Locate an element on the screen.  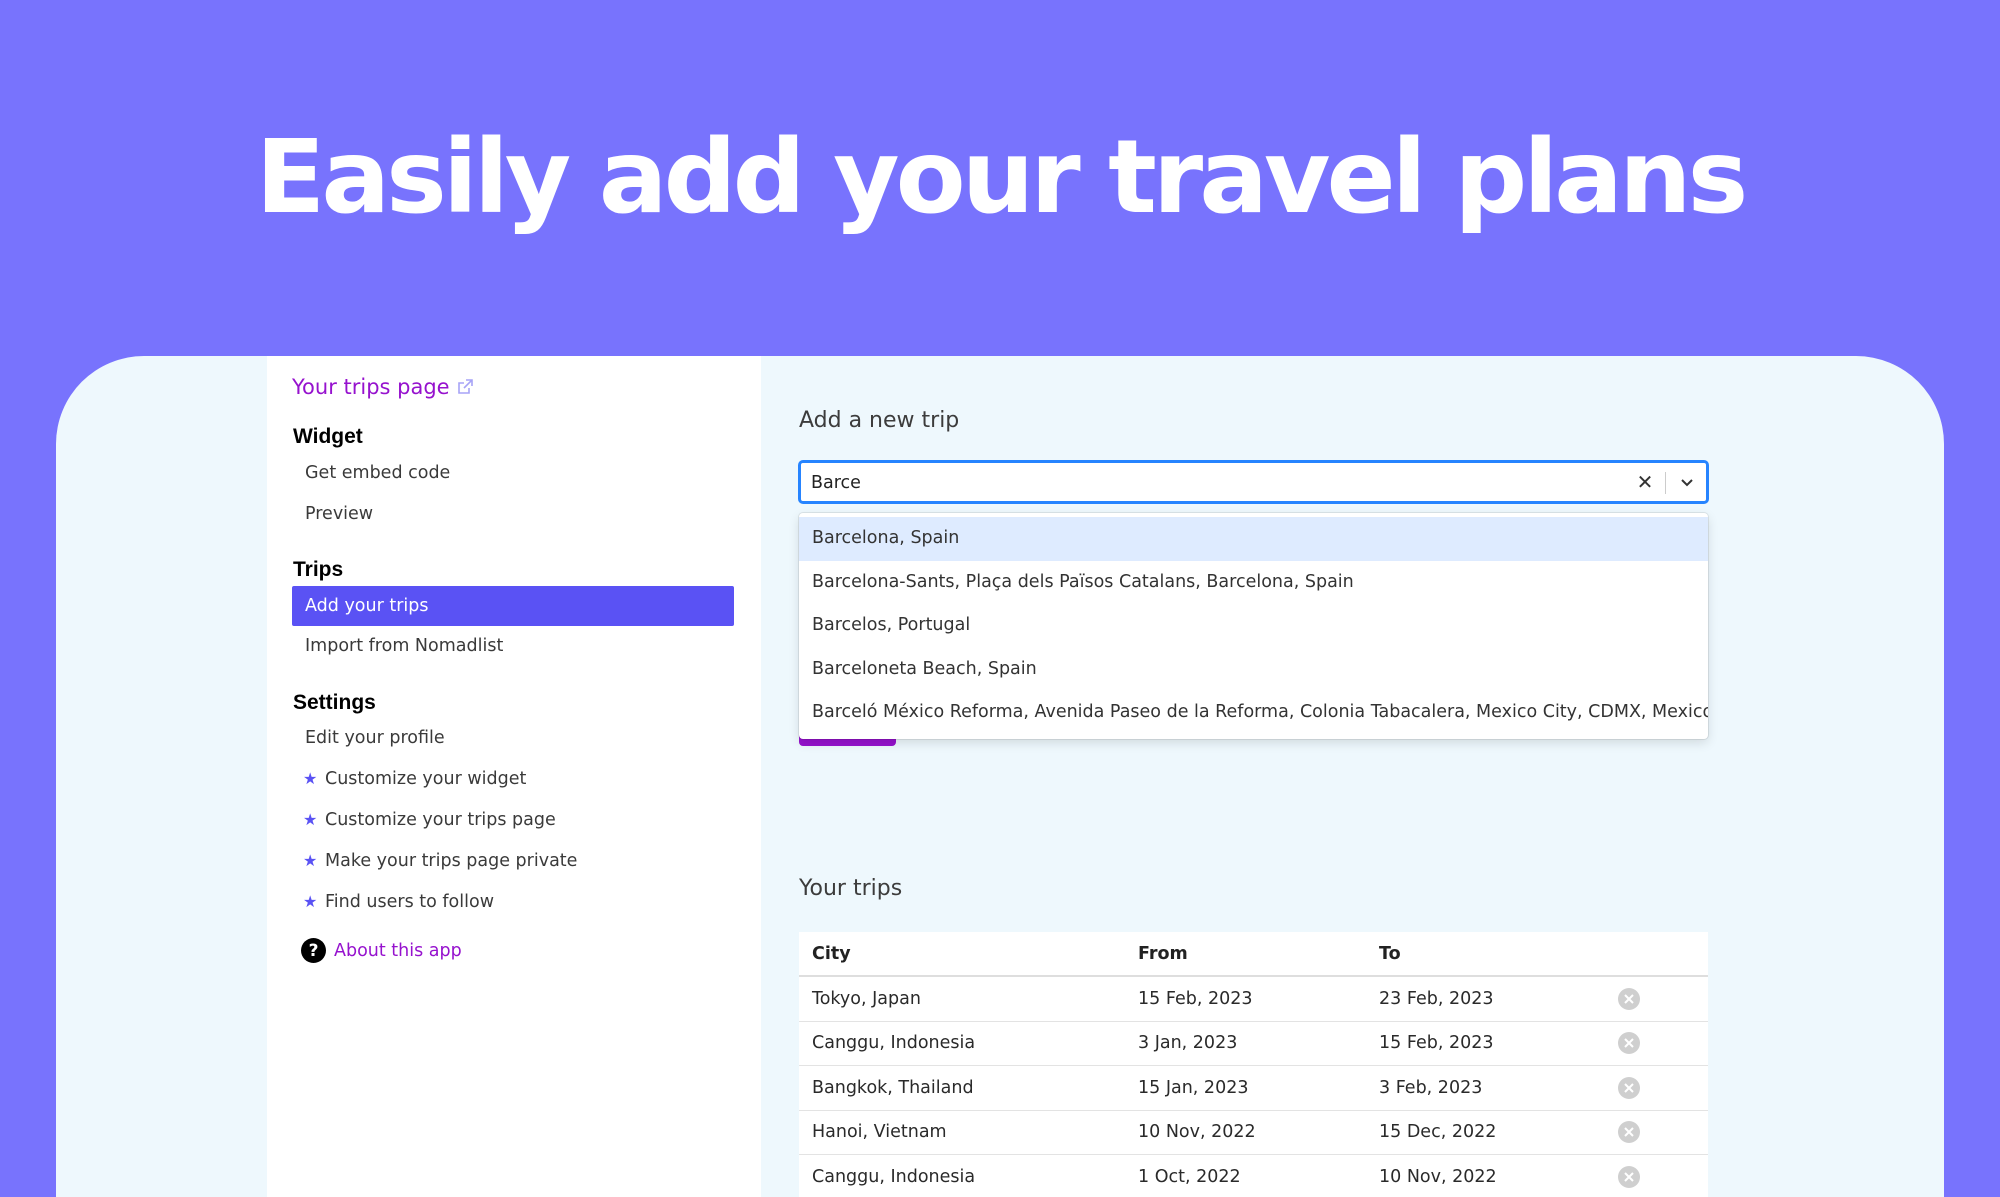
section-heading-trips: Trips is located at coordinates (318, 569).